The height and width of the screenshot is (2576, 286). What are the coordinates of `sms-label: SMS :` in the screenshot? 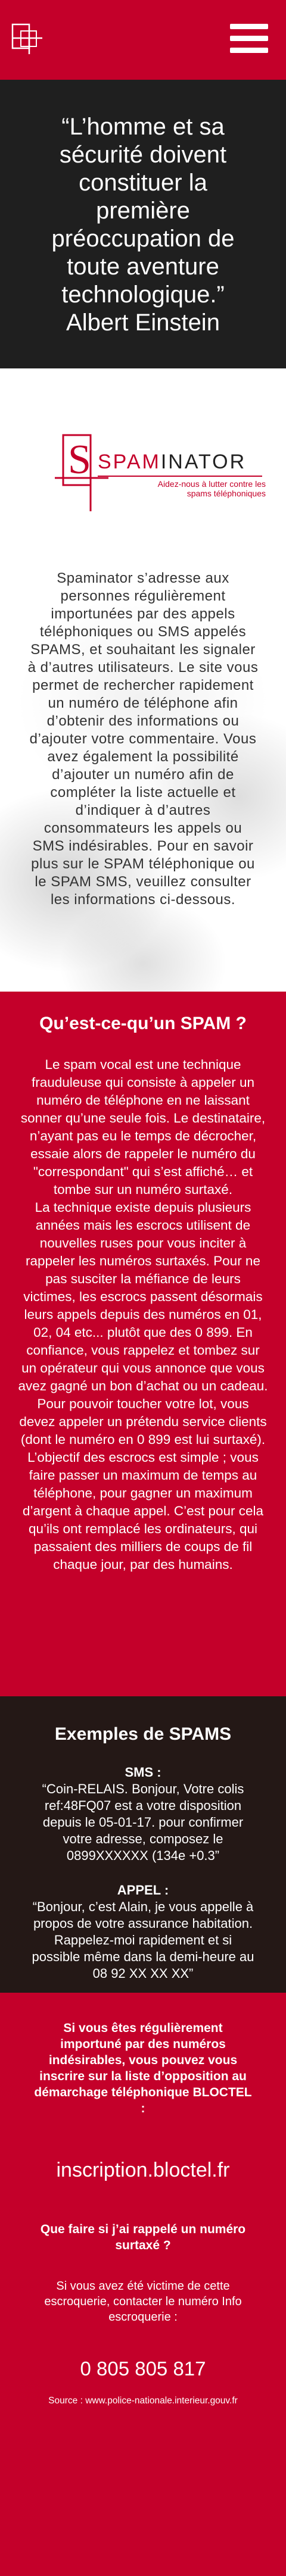 It's located at (143, 1772).